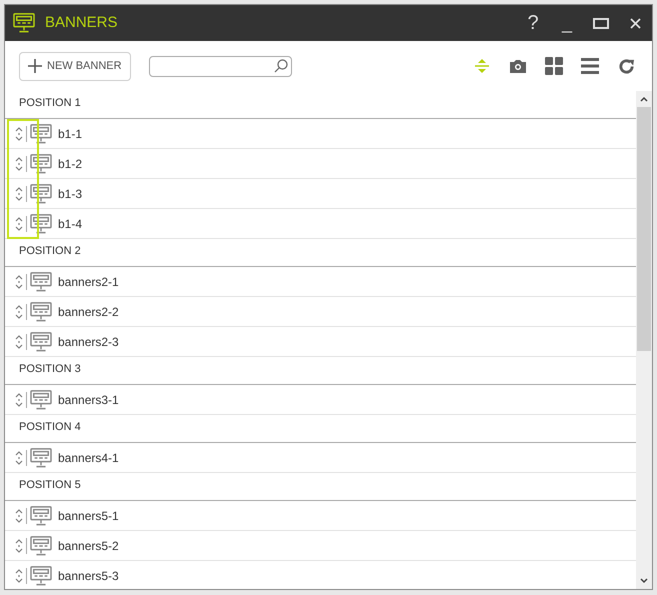 The height and width of the screenshot is (595, 657). I want to click on banner-name: banners3-1, so click(88, 399).